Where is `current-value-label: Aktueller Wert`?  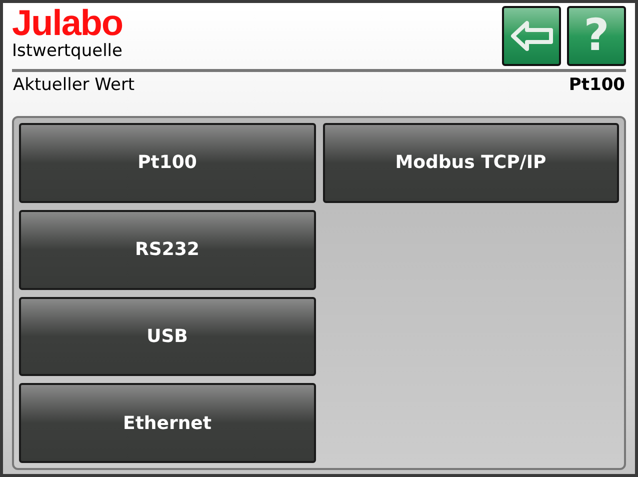 current-value-label: Aktueller Wert is located at coordinates (74, 86).